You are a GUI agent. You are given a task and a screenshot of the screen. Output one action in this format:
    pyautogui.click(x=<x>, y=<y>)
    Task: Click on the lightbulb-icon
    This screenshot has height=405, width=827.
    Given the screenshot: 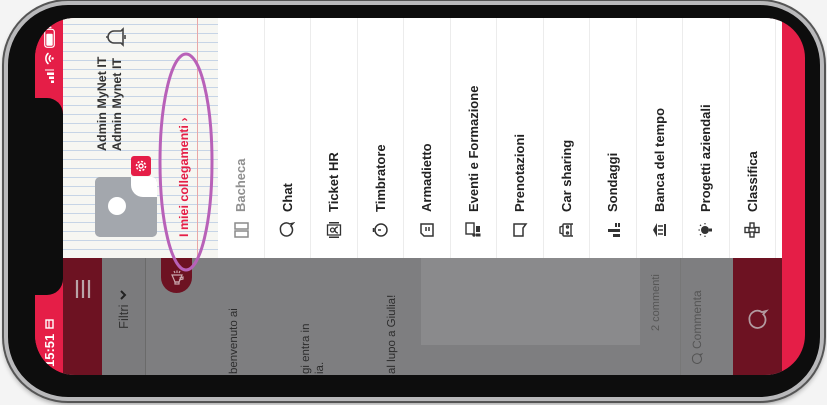 What is the action you would take?
    pyautogui.click(x=706, y=230)
    